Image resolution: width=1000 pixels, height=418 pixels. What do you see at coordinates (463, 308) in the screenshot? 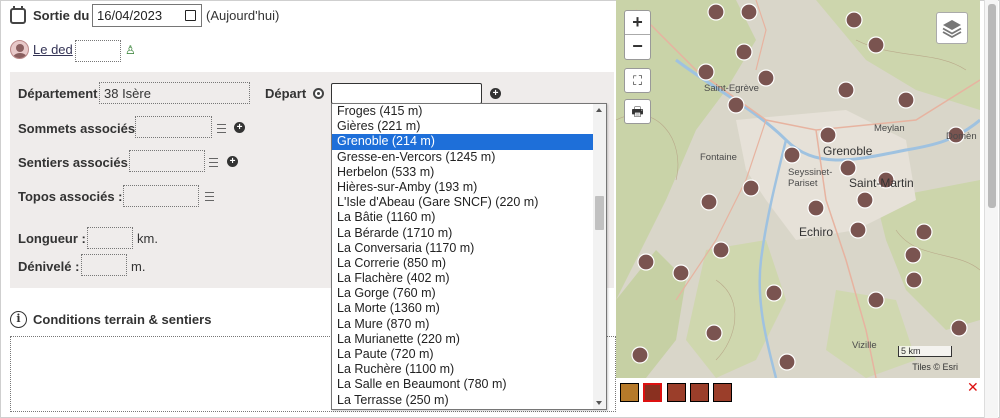
I see `depart-option: La Morte (1360 m)` at bounding box center [463, 308].